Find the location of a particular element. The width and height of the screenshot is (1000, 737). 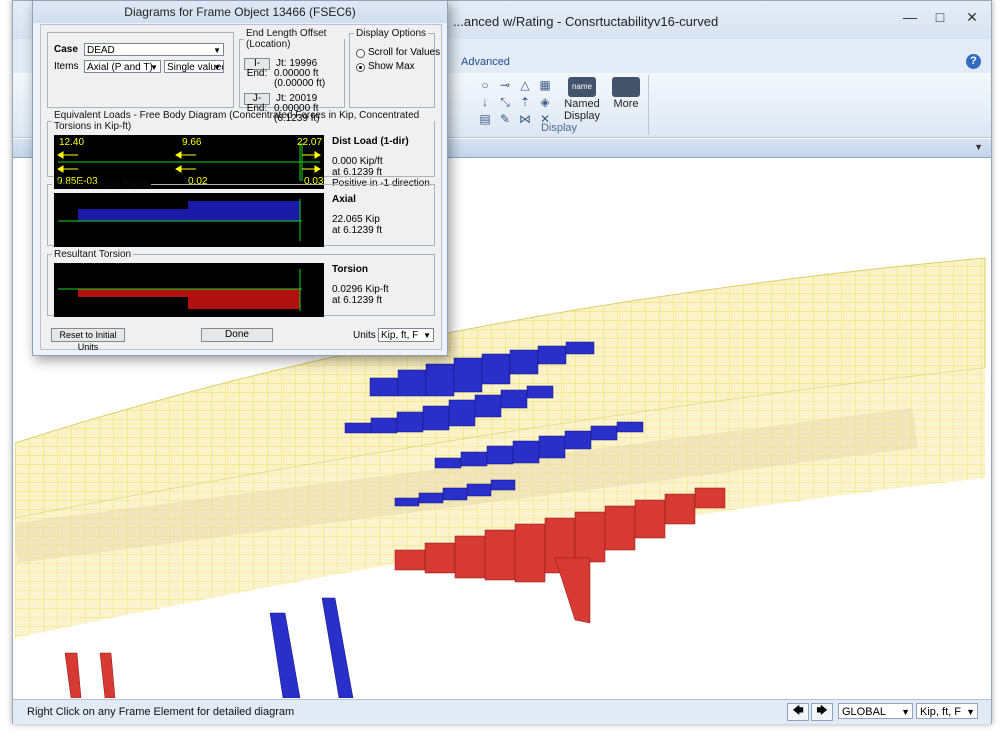

reset-initial-units-button: Reset to Initial Units is located at coordinates (88, 340).